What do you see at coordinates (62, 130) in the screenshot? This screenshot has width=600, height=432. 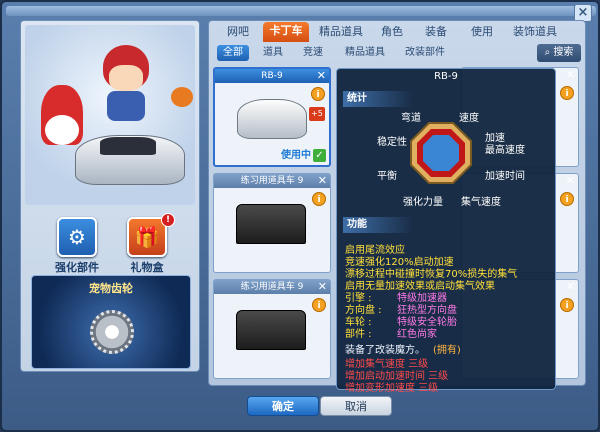 I see `santa-beard` at bounding box center [62, 130].